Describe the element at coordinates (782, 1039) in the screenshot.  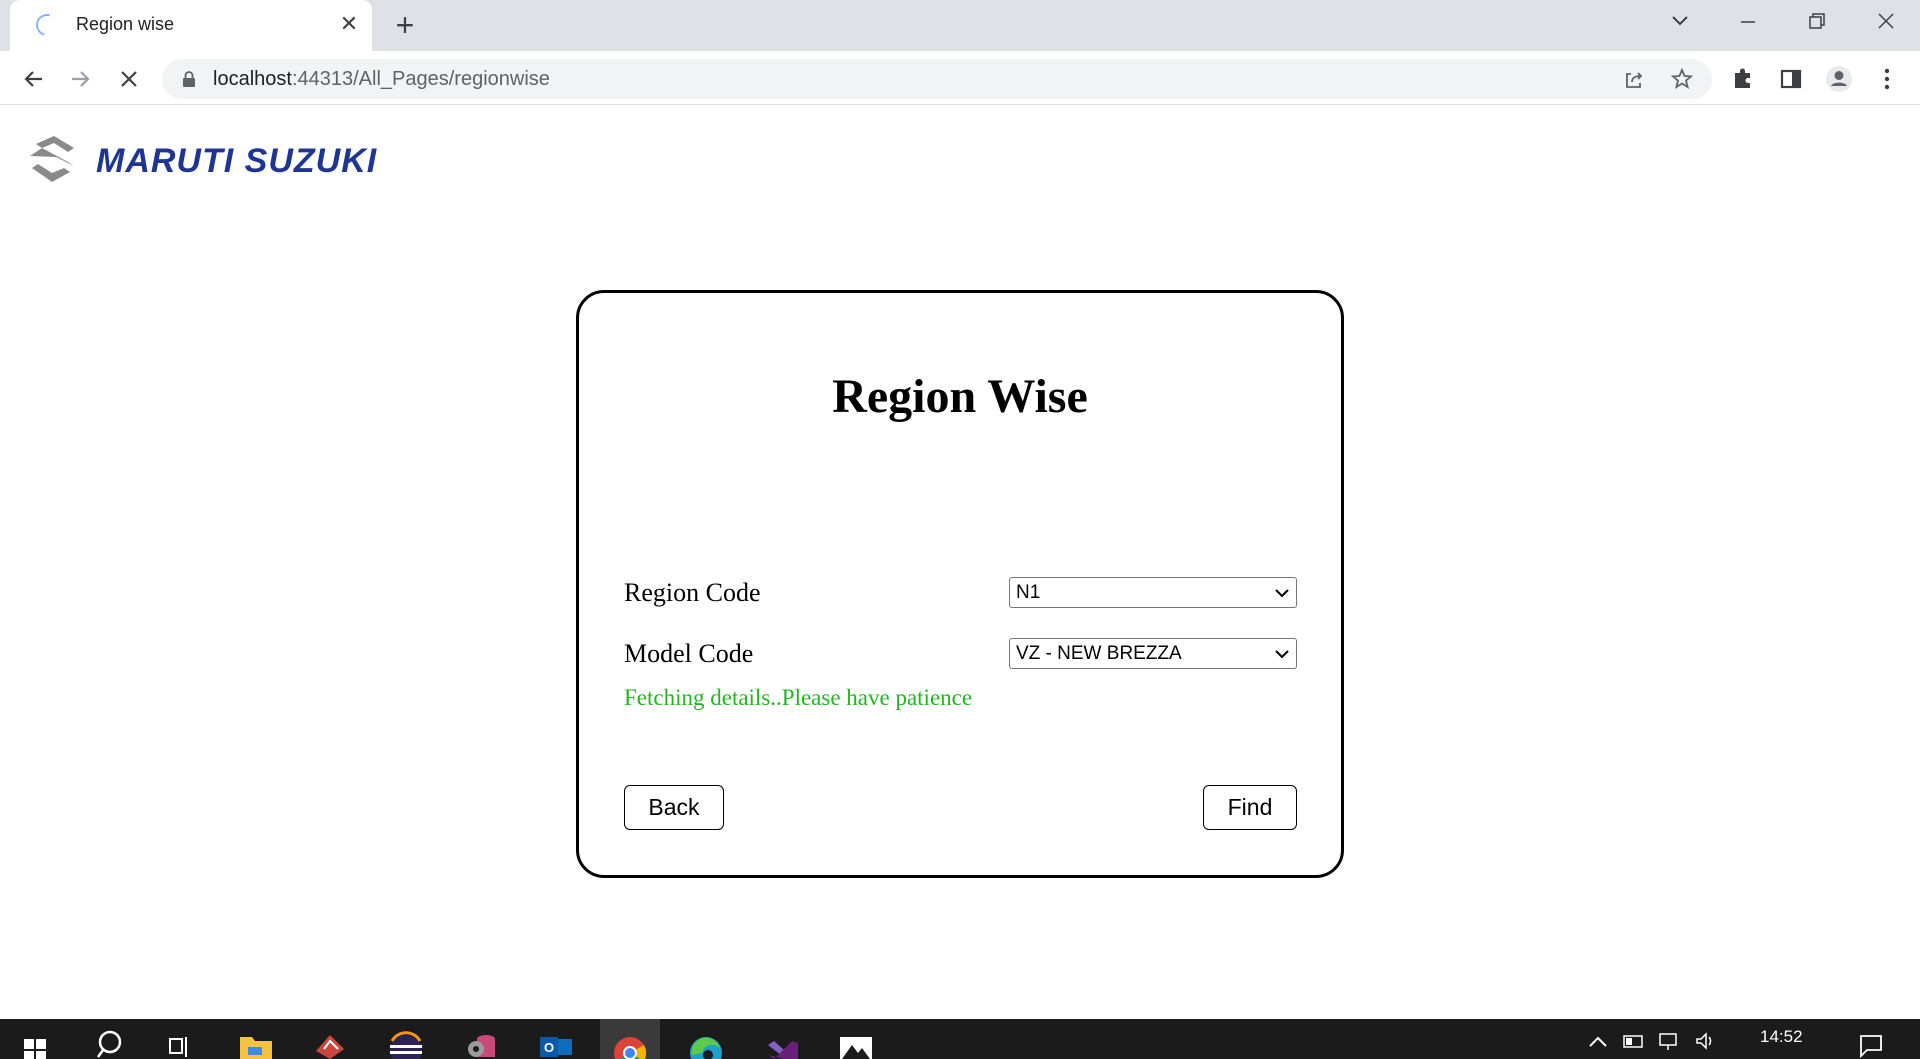
I see `visual-studio-button` at that location.